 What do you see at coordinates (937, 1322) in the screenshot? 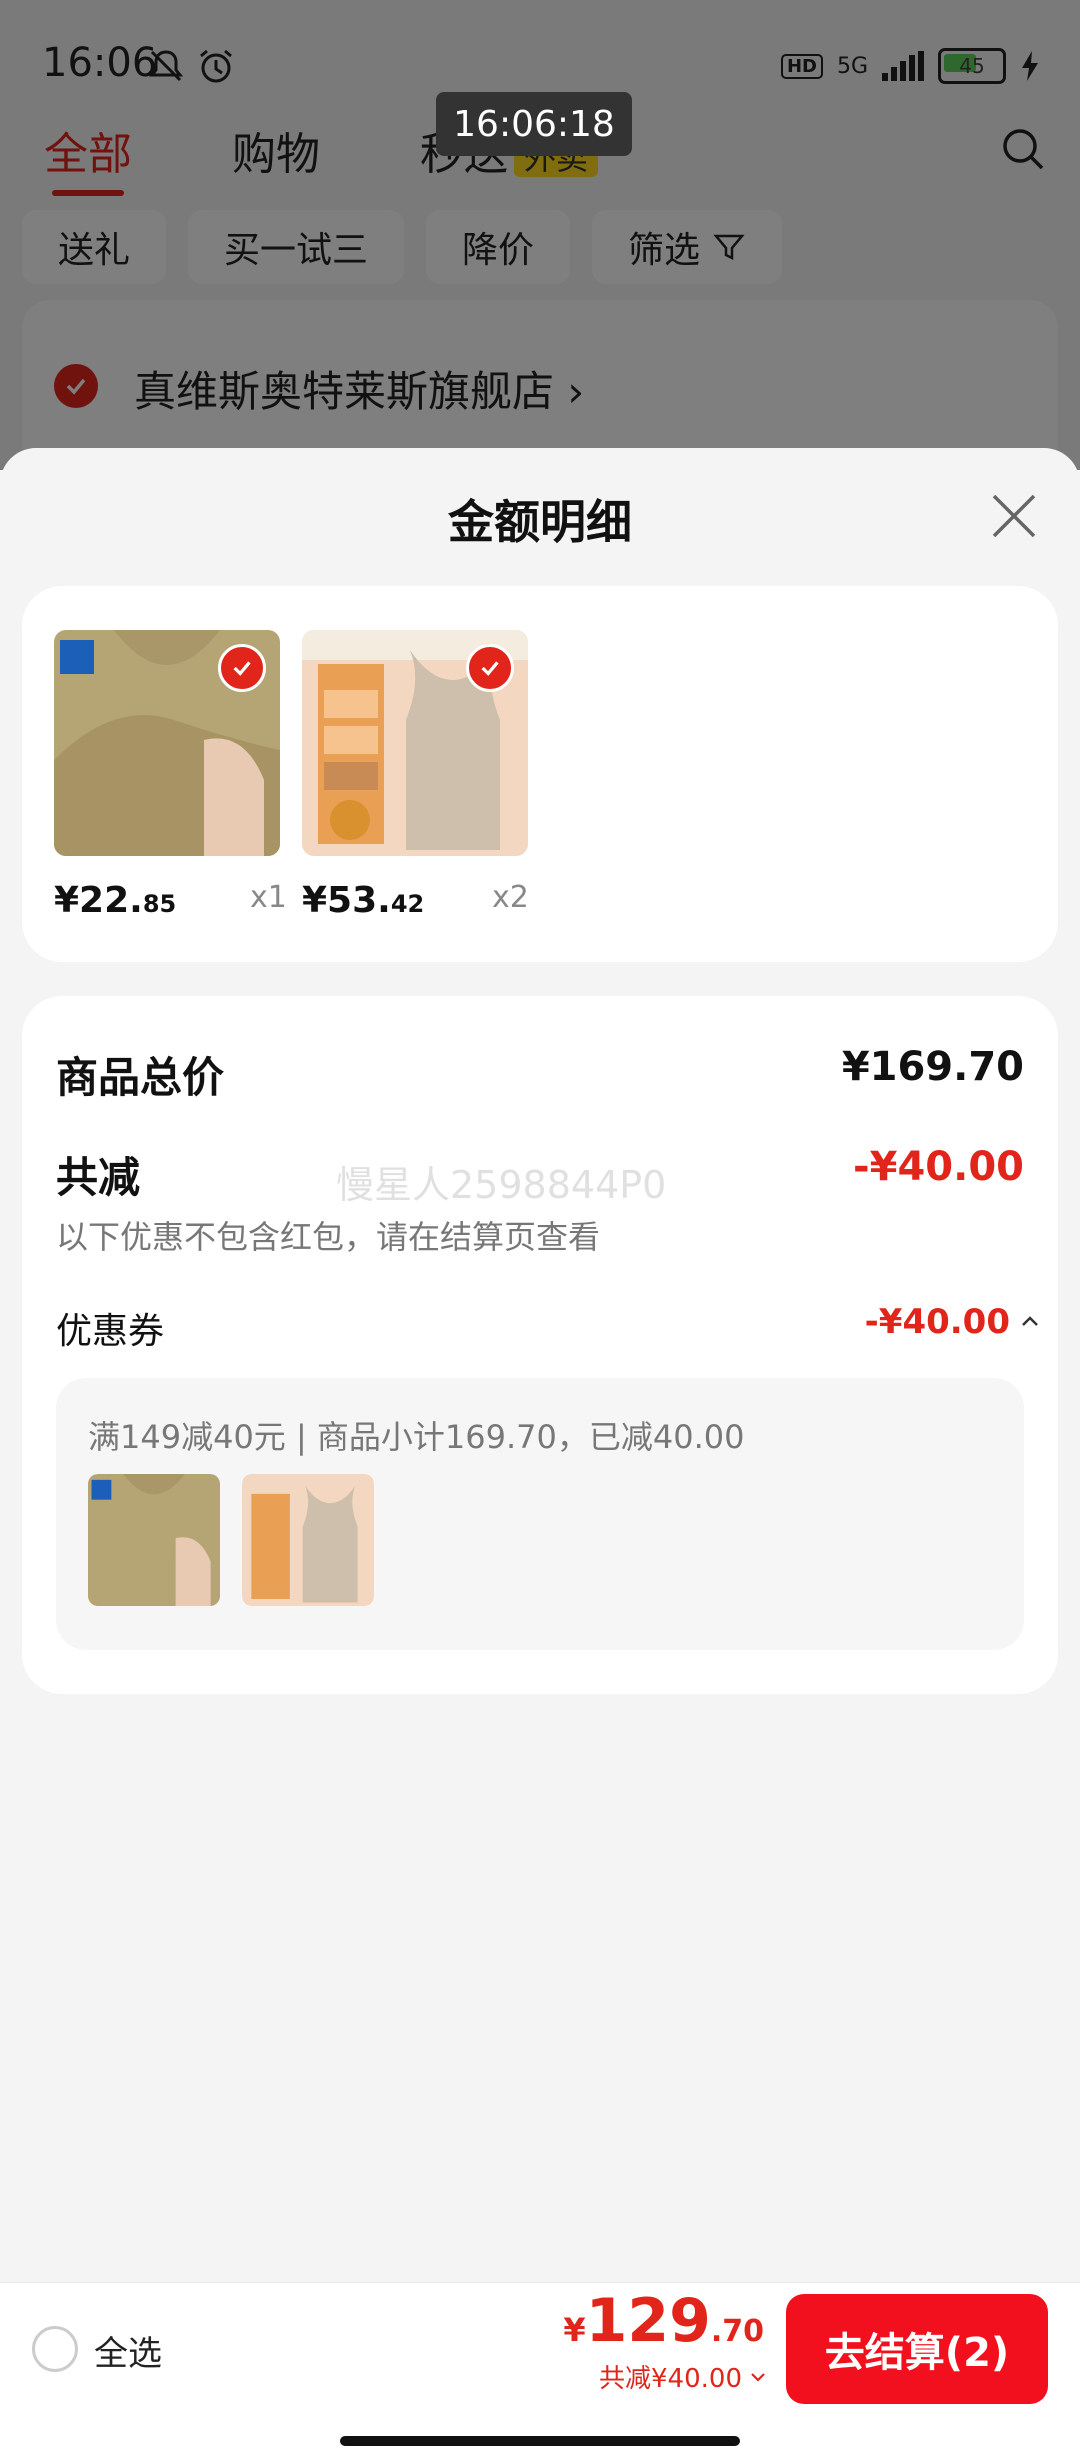
I see `coupon-value: -¥40.00` at bounding box center [937, 1322].